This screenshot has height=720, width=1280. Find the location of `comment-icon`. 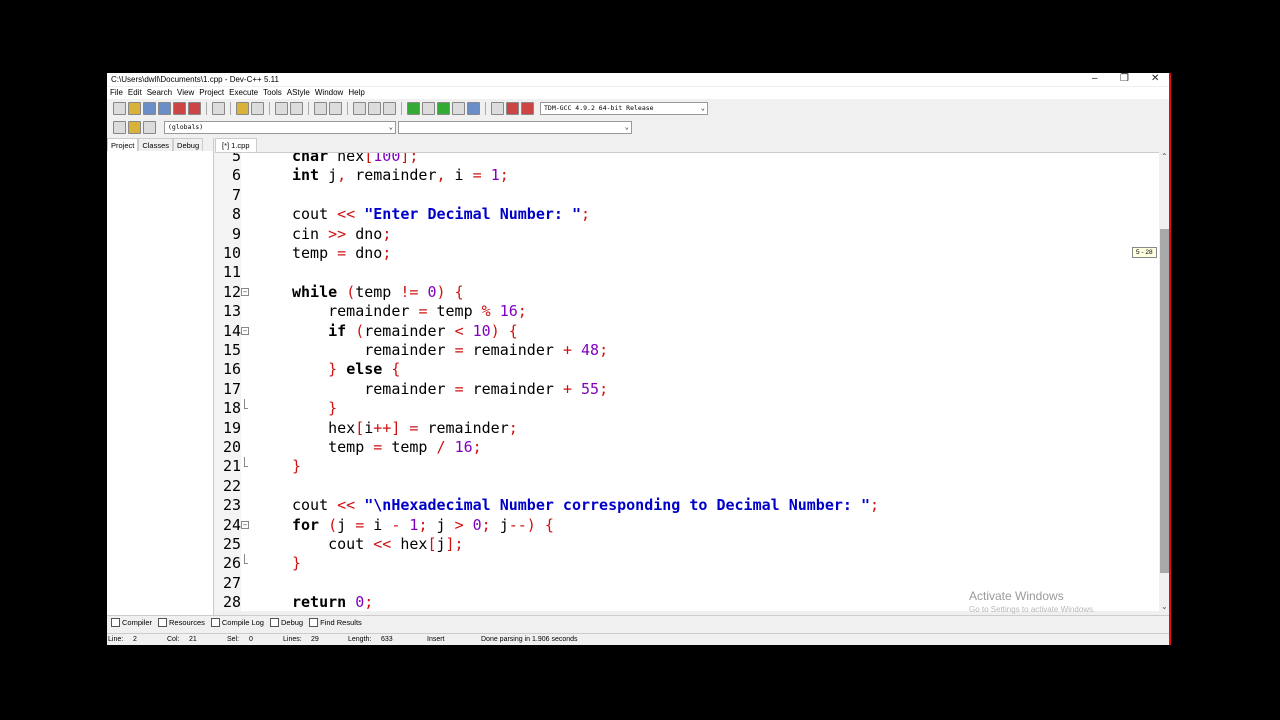

comment-icon is located at coordinates (389, 108).